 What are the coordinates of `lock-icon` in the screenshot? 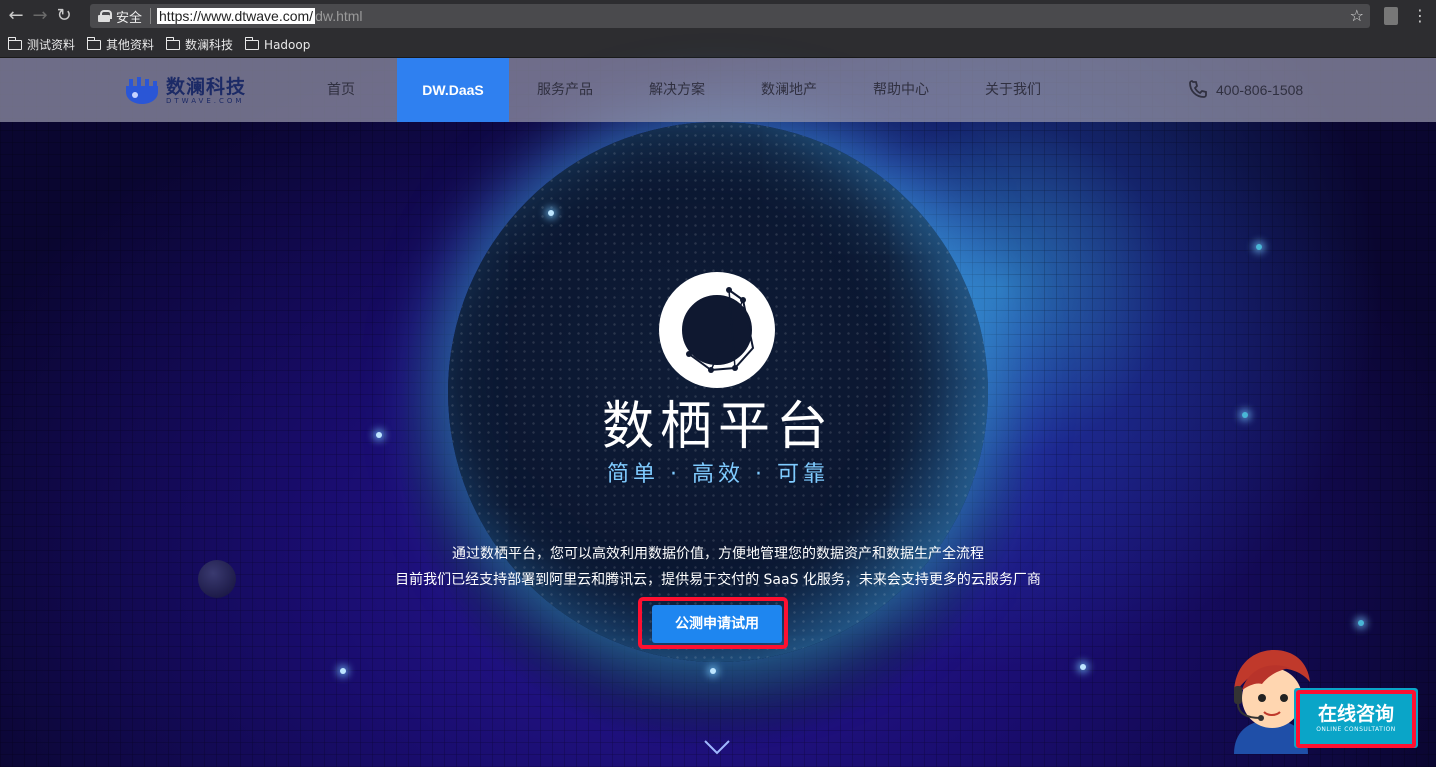 It's located at (105, 16).